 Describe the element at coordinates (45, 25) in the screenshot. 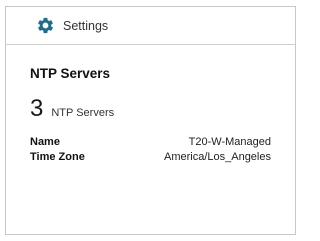

I see `gear-icon` at that location.